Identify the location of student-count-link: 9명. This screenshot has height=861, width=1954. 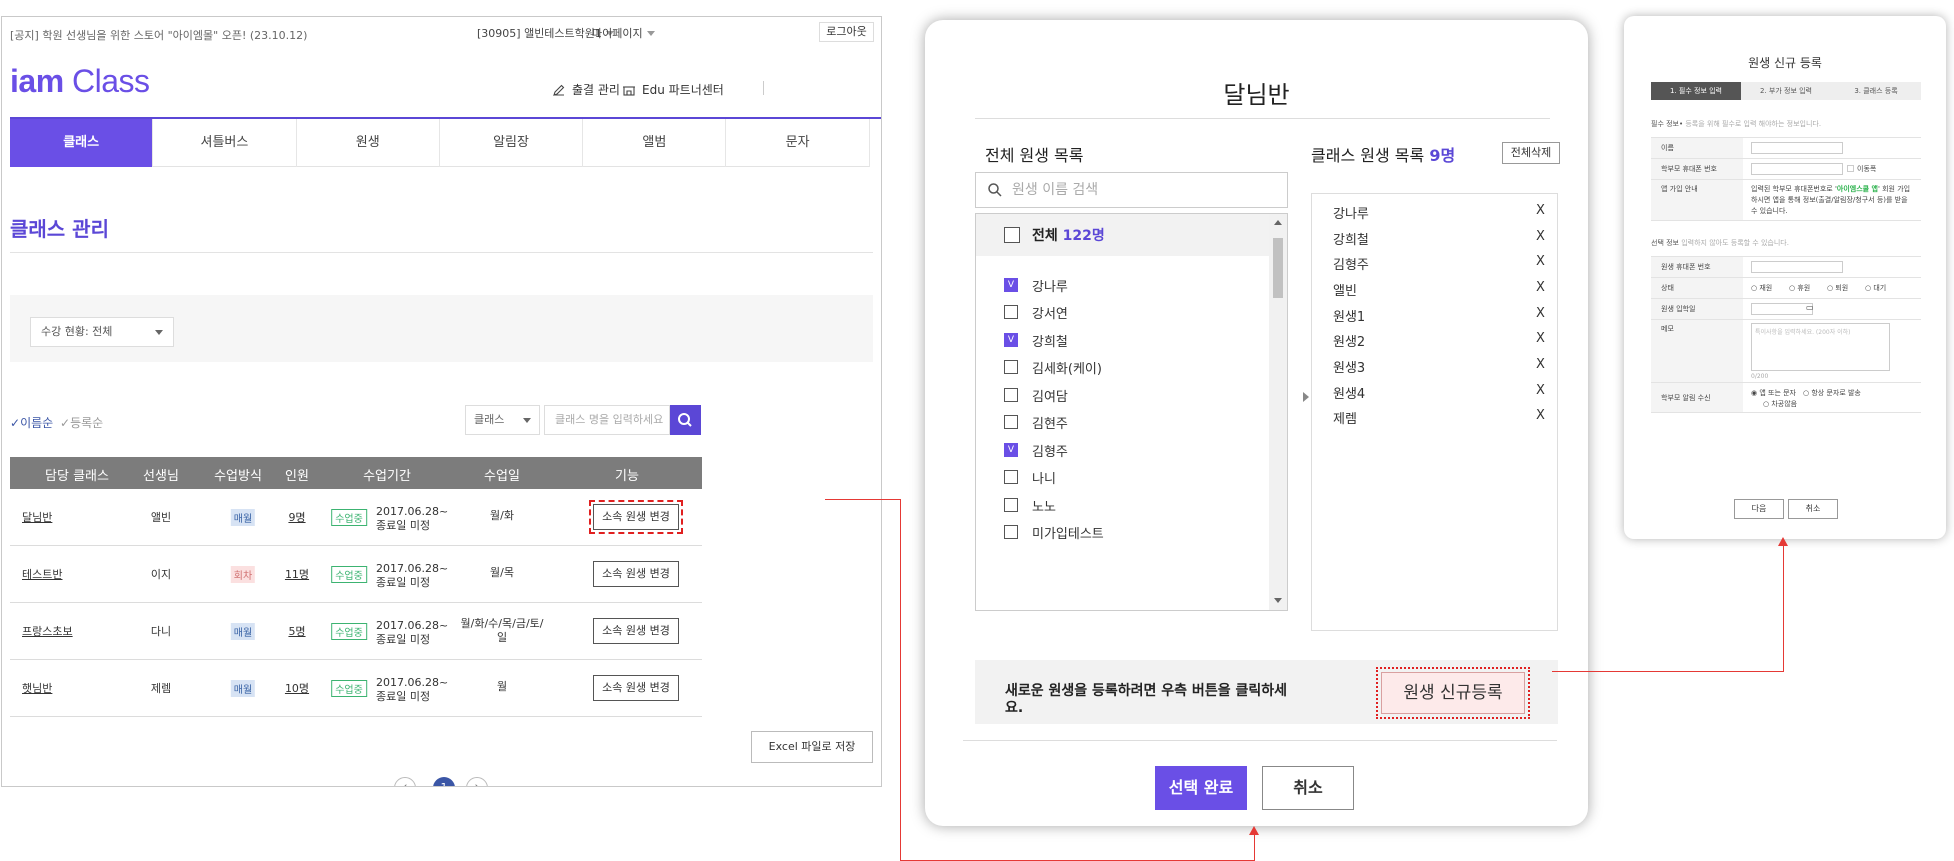
(296, 517).